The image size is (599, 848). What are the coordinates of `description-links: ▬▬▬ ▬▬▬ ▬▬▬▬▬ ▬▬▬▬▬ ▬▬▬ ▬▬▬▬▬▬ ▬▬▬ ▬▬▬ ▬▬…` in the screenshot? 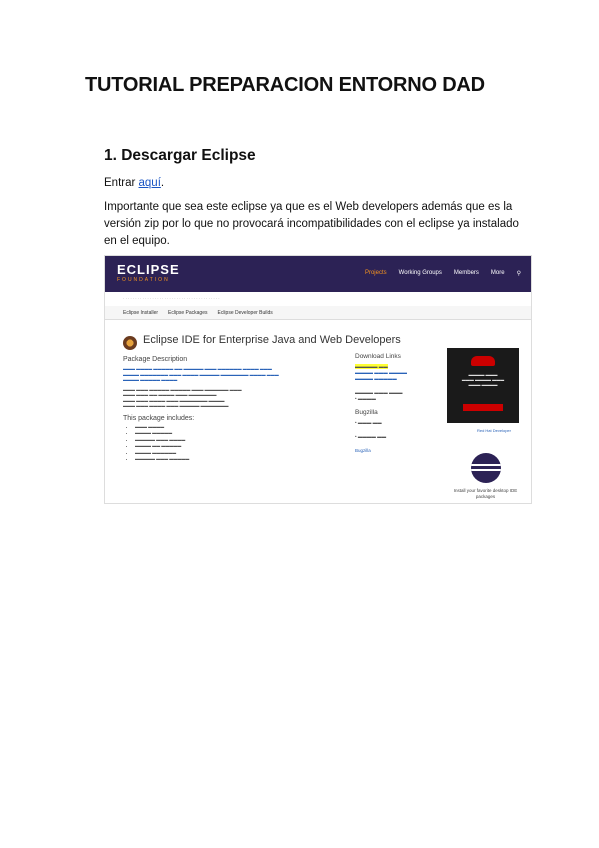 It's located at (182, 397).